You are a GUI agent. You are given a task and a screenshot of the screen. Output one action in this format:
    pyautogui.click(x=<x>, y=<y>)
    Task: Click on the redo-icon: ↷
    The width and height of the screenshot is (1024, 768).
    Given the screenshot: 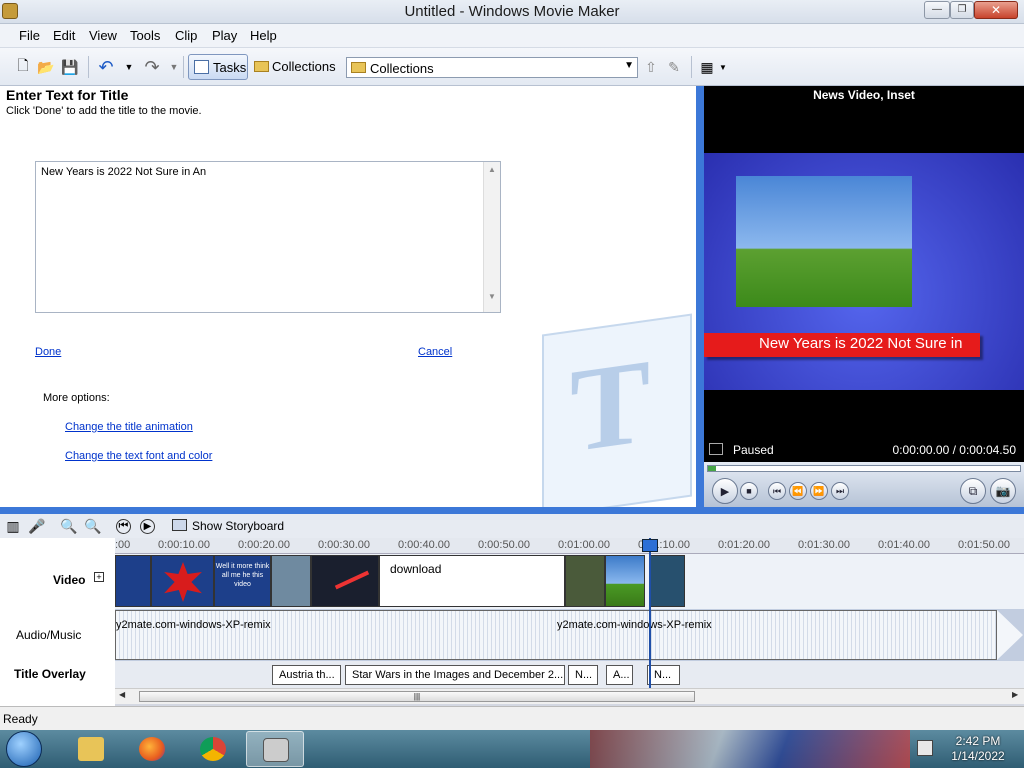 What is the action you would take?
    pyautogui.click(x=152, y=67)
    